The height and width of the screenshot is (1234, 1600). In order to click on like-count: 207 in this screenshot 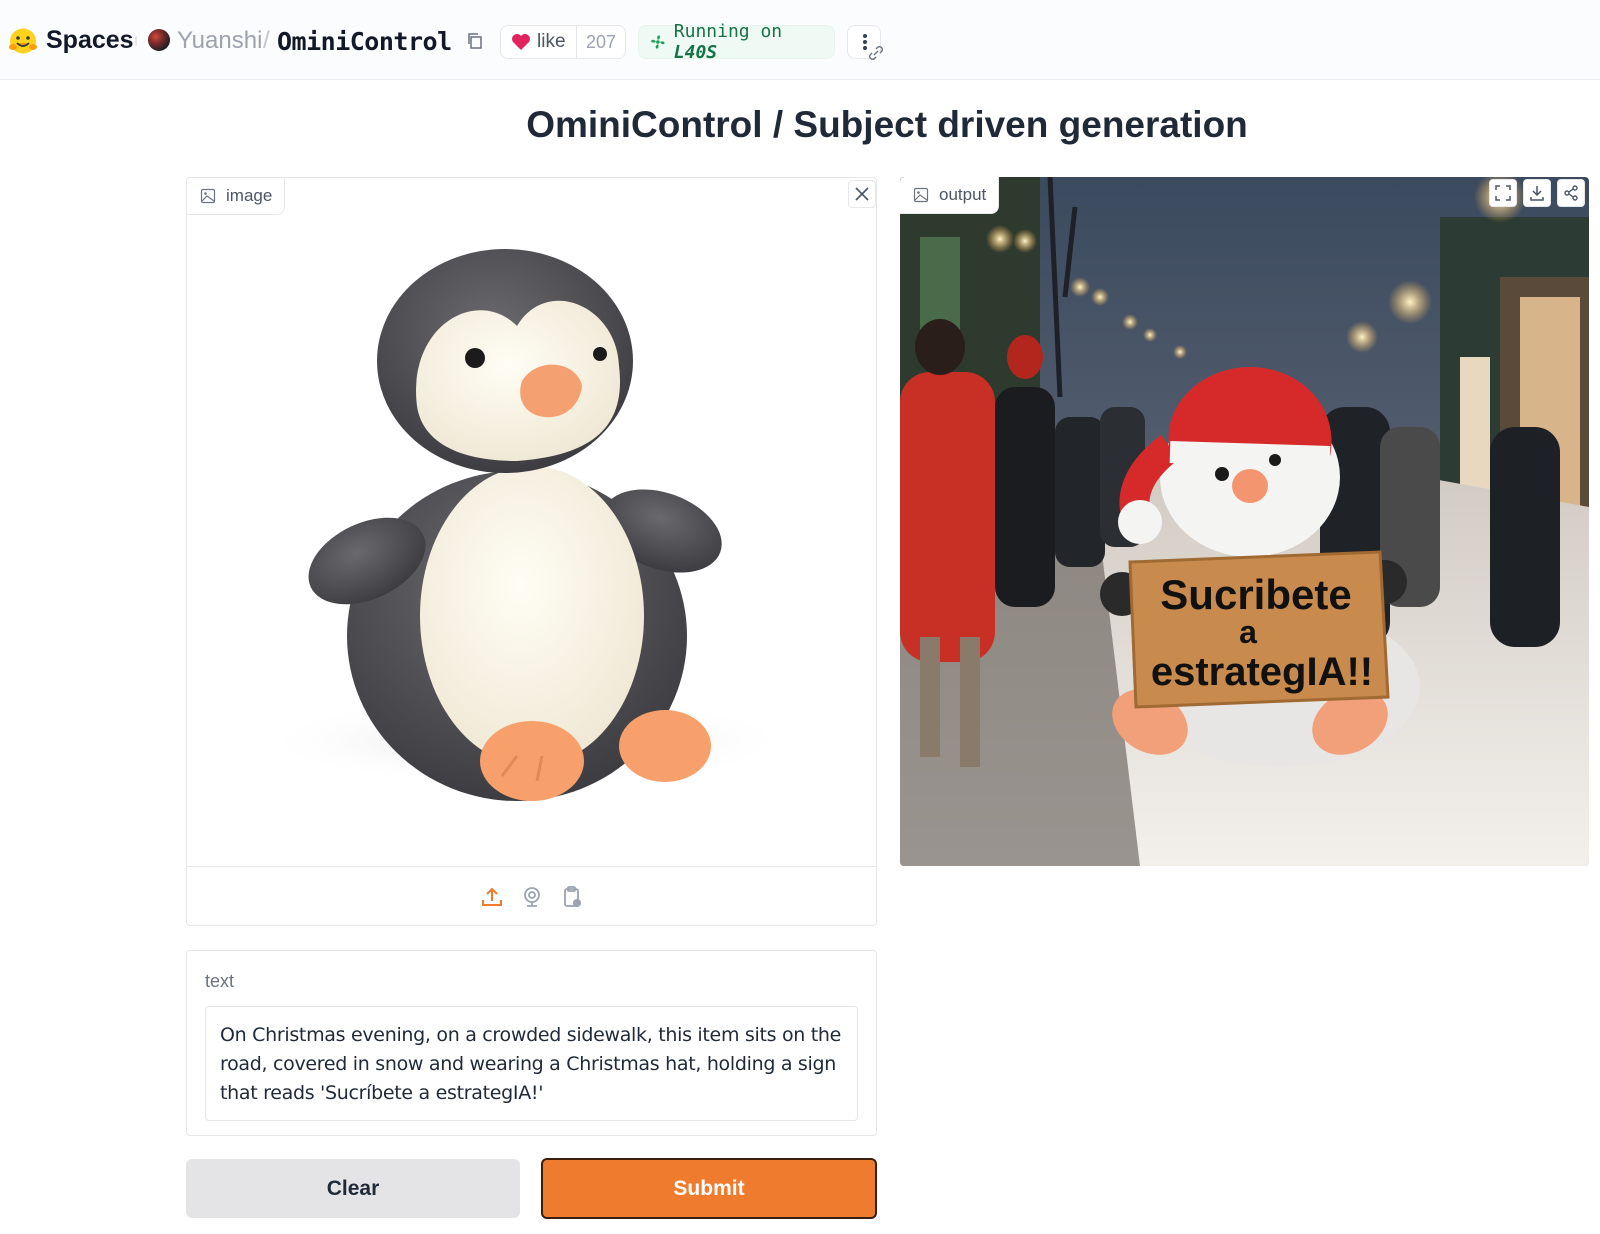, I will do `click(601, 42)`.